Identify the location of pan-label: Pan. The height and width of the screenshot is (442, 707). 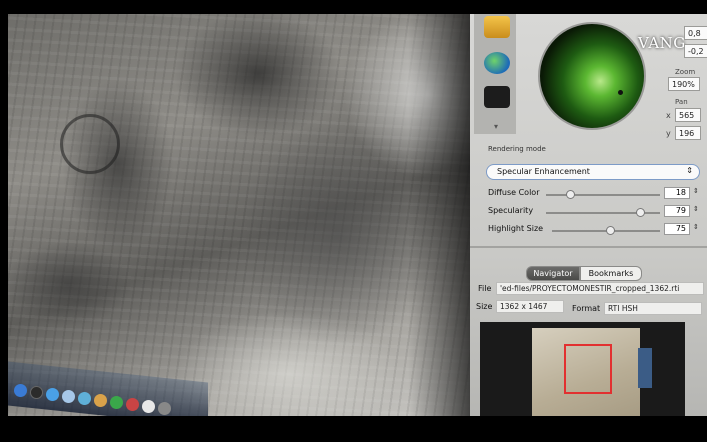
(681, 102).